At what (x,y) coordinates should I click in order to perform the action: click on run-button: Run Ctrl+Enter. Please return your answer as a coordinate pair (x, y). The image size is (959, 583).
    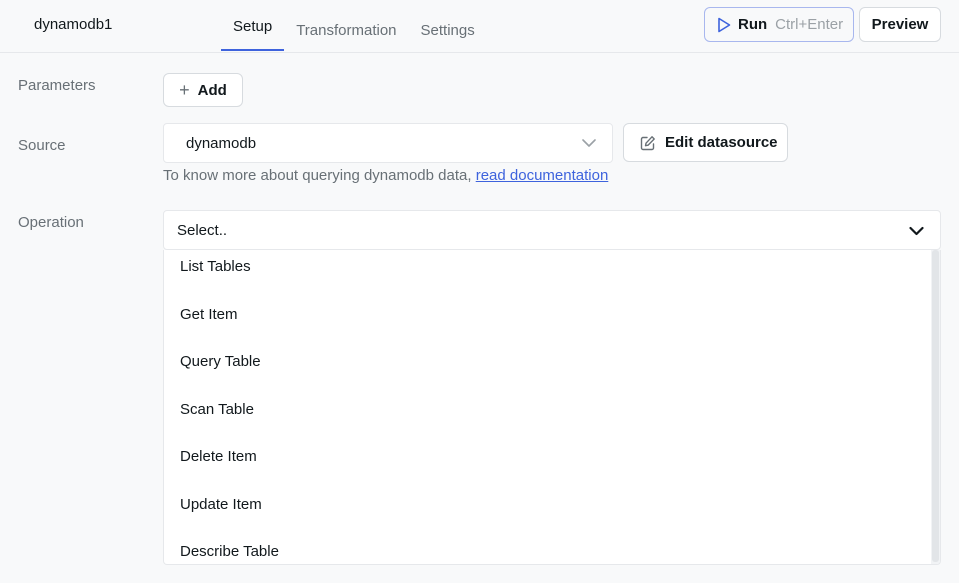
    Looking at the image, I should click on (779, 24).